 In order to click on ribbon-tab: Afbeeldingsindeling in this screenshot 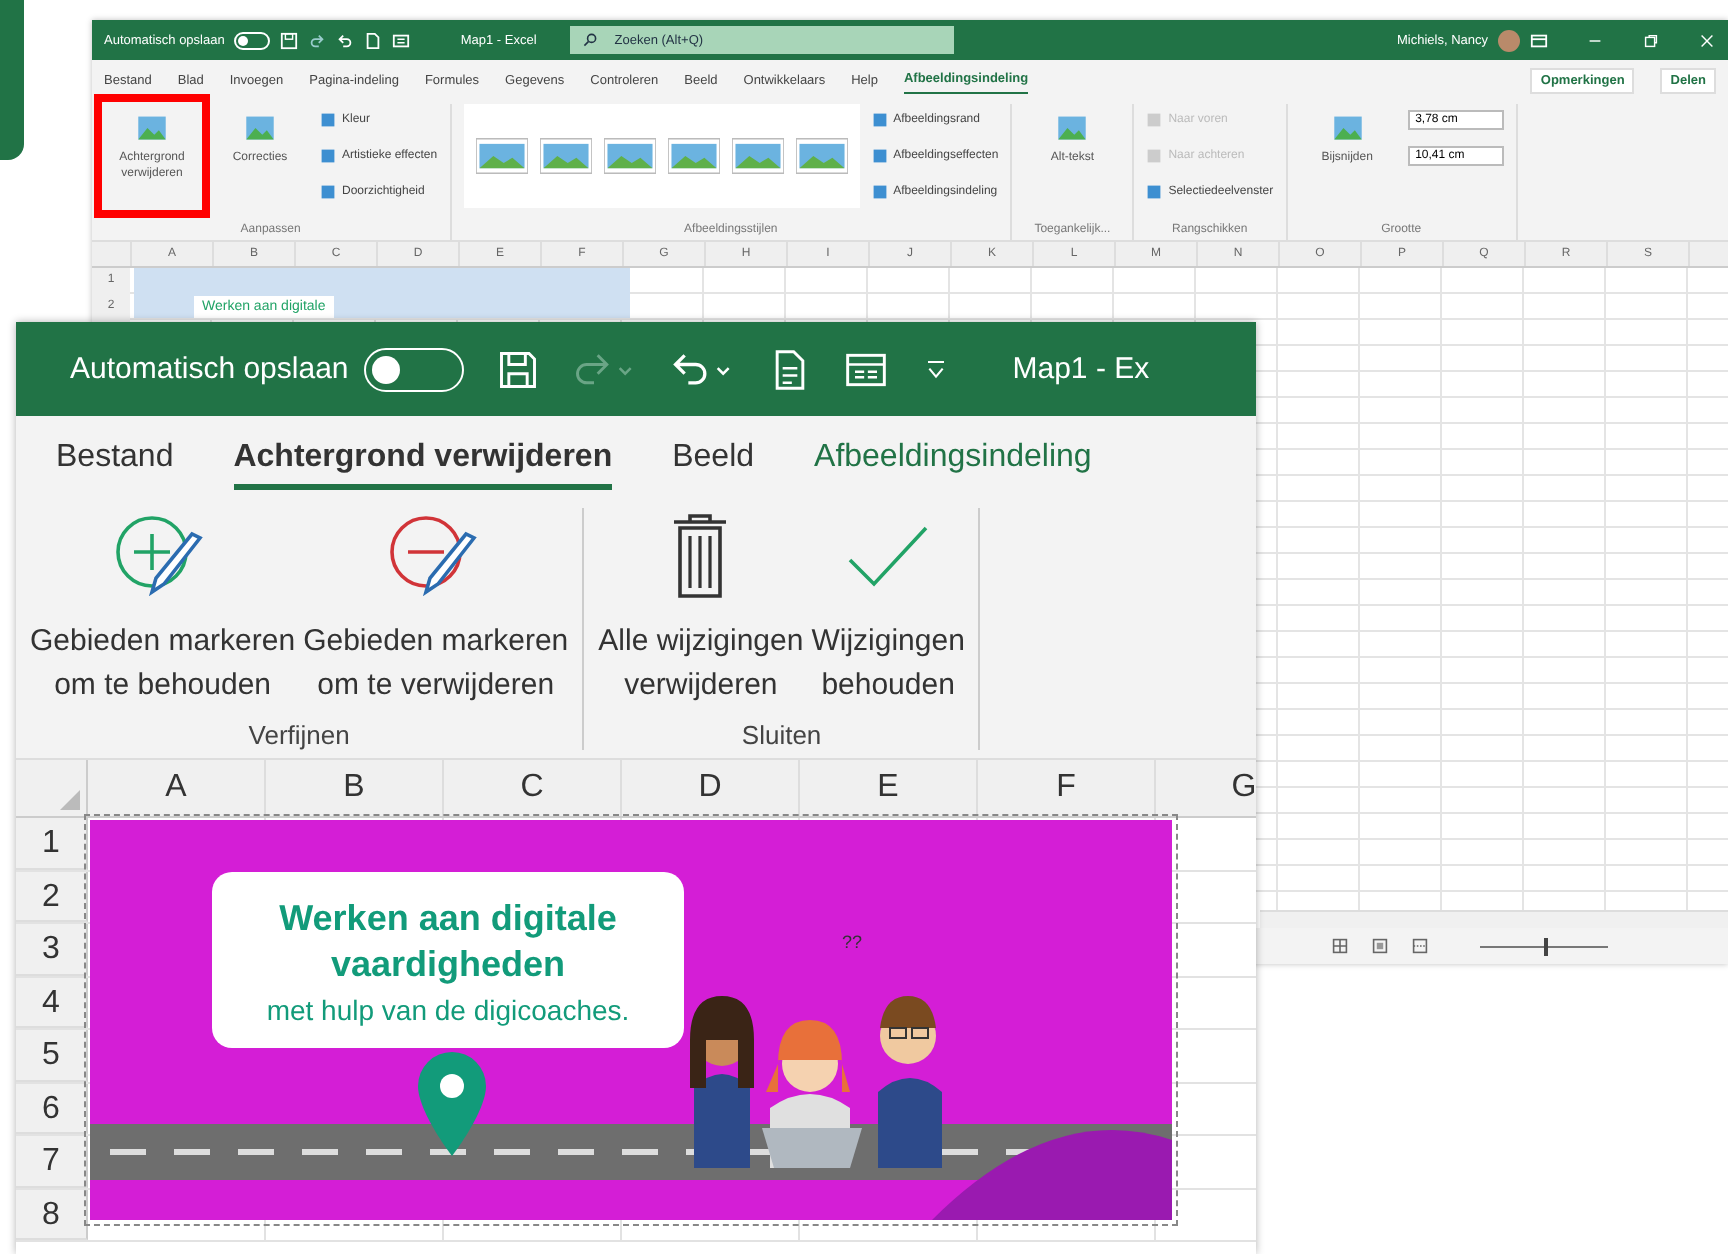, I will do `click(953, 458)`.